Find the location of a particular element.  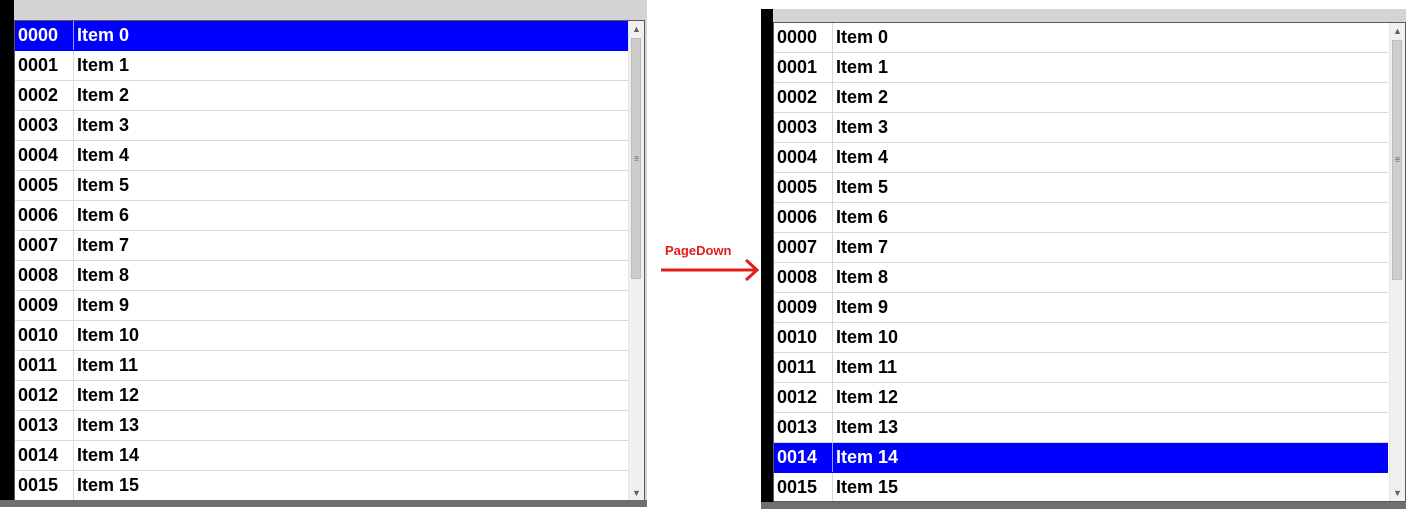

list-item-selected: 0014 Item 14 is located at coordinates (1081, 458).